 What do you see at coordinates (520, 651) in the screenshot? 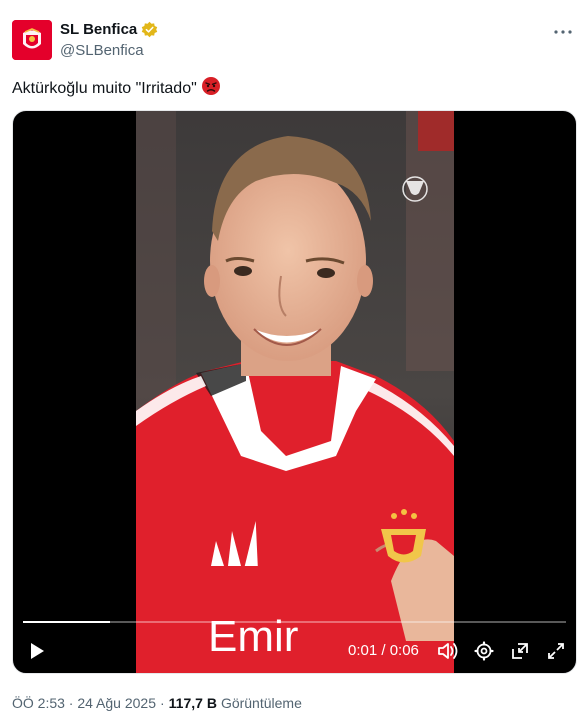
I see `picture-in-picture-icon` at bounding box center [520, 651].